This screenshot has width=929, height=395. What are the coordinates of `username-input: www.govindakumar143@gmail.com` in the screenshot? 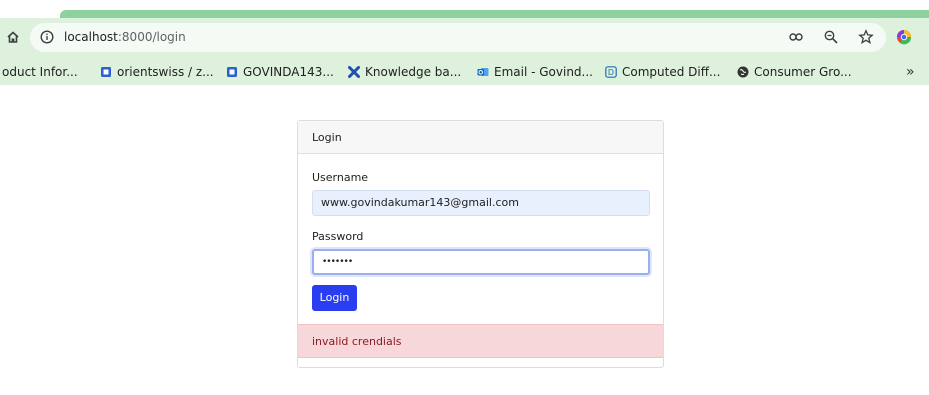 It's located at (481, 203).